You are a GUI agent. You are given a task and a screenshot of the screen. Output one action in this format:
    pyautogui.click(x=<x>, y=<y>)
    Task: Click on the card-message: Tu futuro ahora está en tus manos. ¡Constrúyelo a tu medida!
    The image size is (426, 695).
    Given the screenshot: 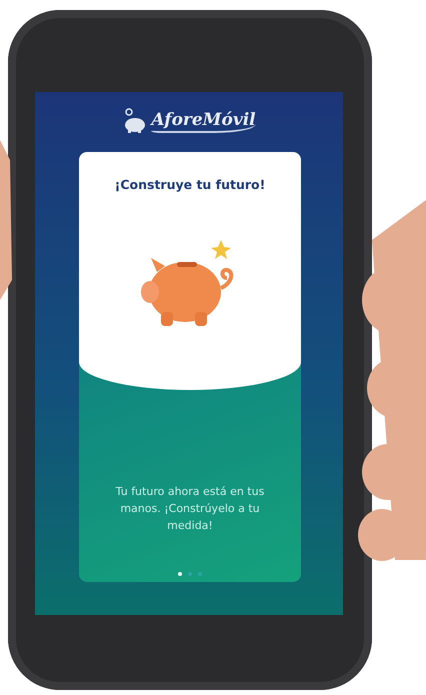 What is the action you would take?
    pyautogui.click(x=190, y=509)
    